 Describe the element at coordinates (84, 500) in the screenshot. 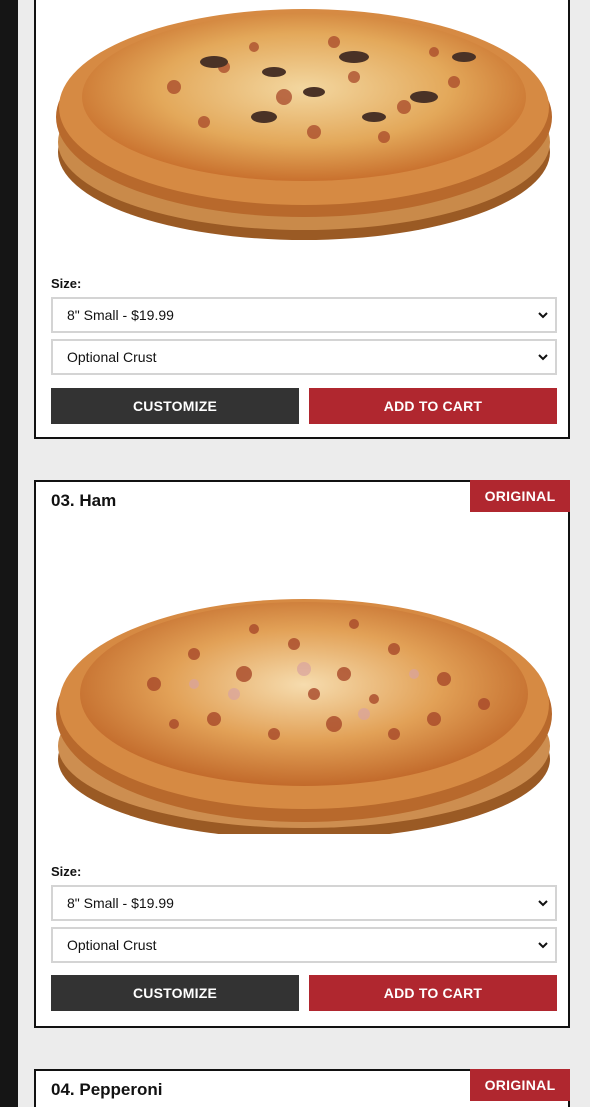

I see `product-title: 03. Ham` at that location.